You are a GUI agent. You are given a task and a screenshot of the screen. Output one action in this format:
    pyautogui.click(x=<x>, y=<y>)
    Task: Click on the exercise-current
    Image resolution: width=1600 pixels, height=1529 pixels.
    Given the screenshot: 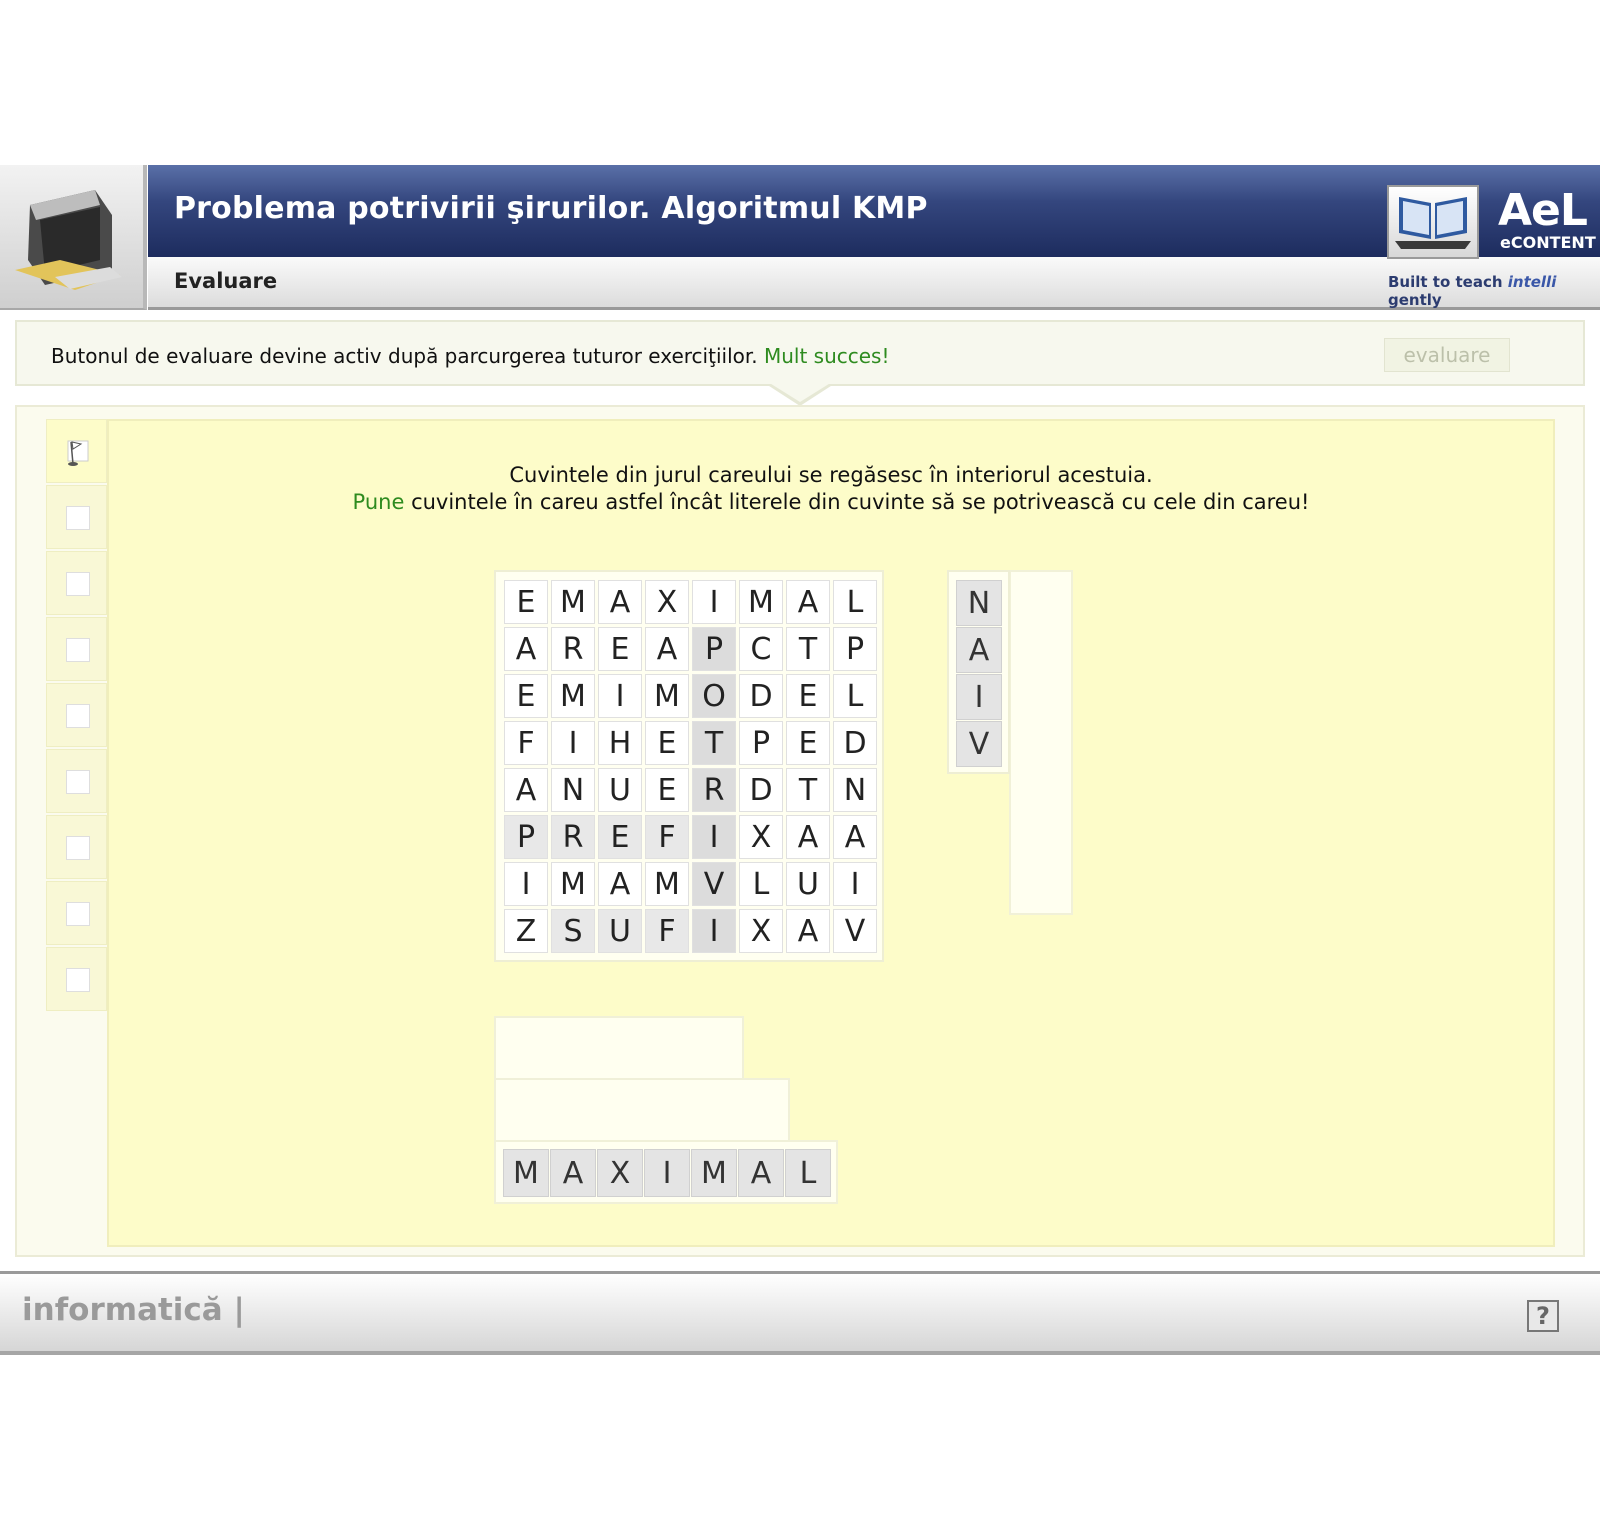 What is the action you would take?
    pyautogui.click(x=76, y=451)
    